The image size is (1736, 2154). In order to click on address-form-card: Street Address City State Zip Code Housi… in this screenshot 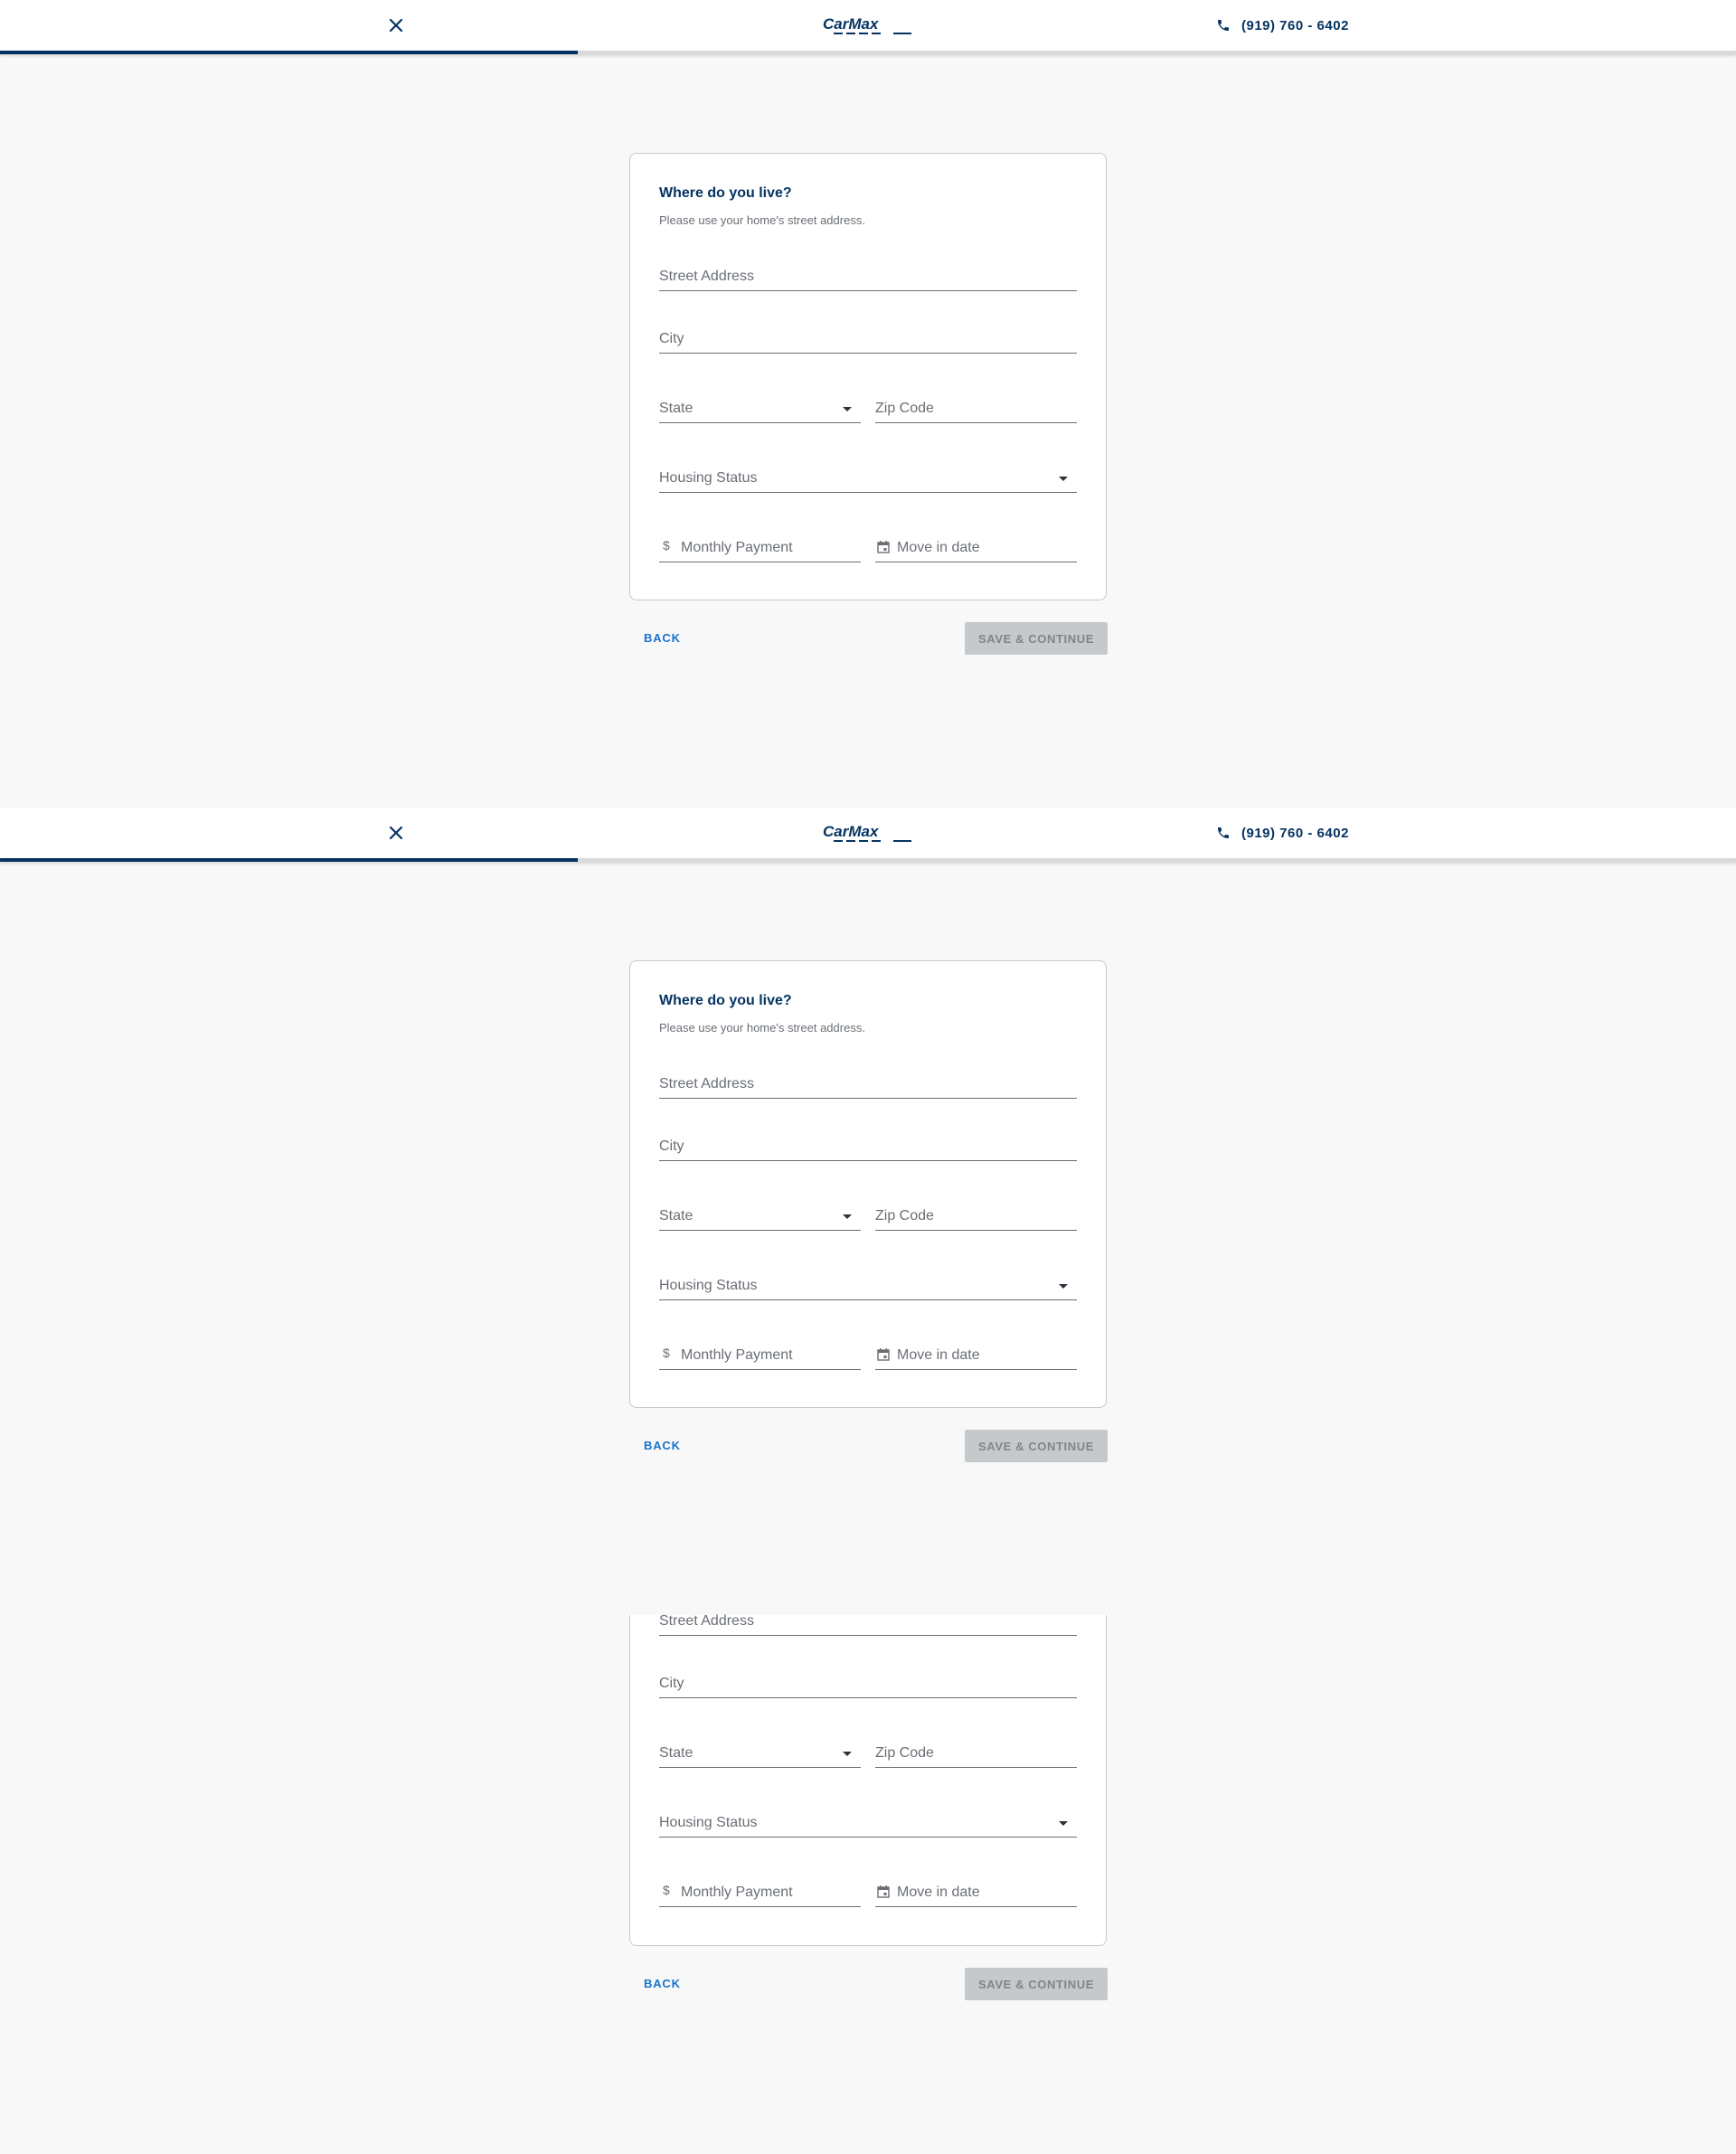, I will do `click(868, 1779)`.